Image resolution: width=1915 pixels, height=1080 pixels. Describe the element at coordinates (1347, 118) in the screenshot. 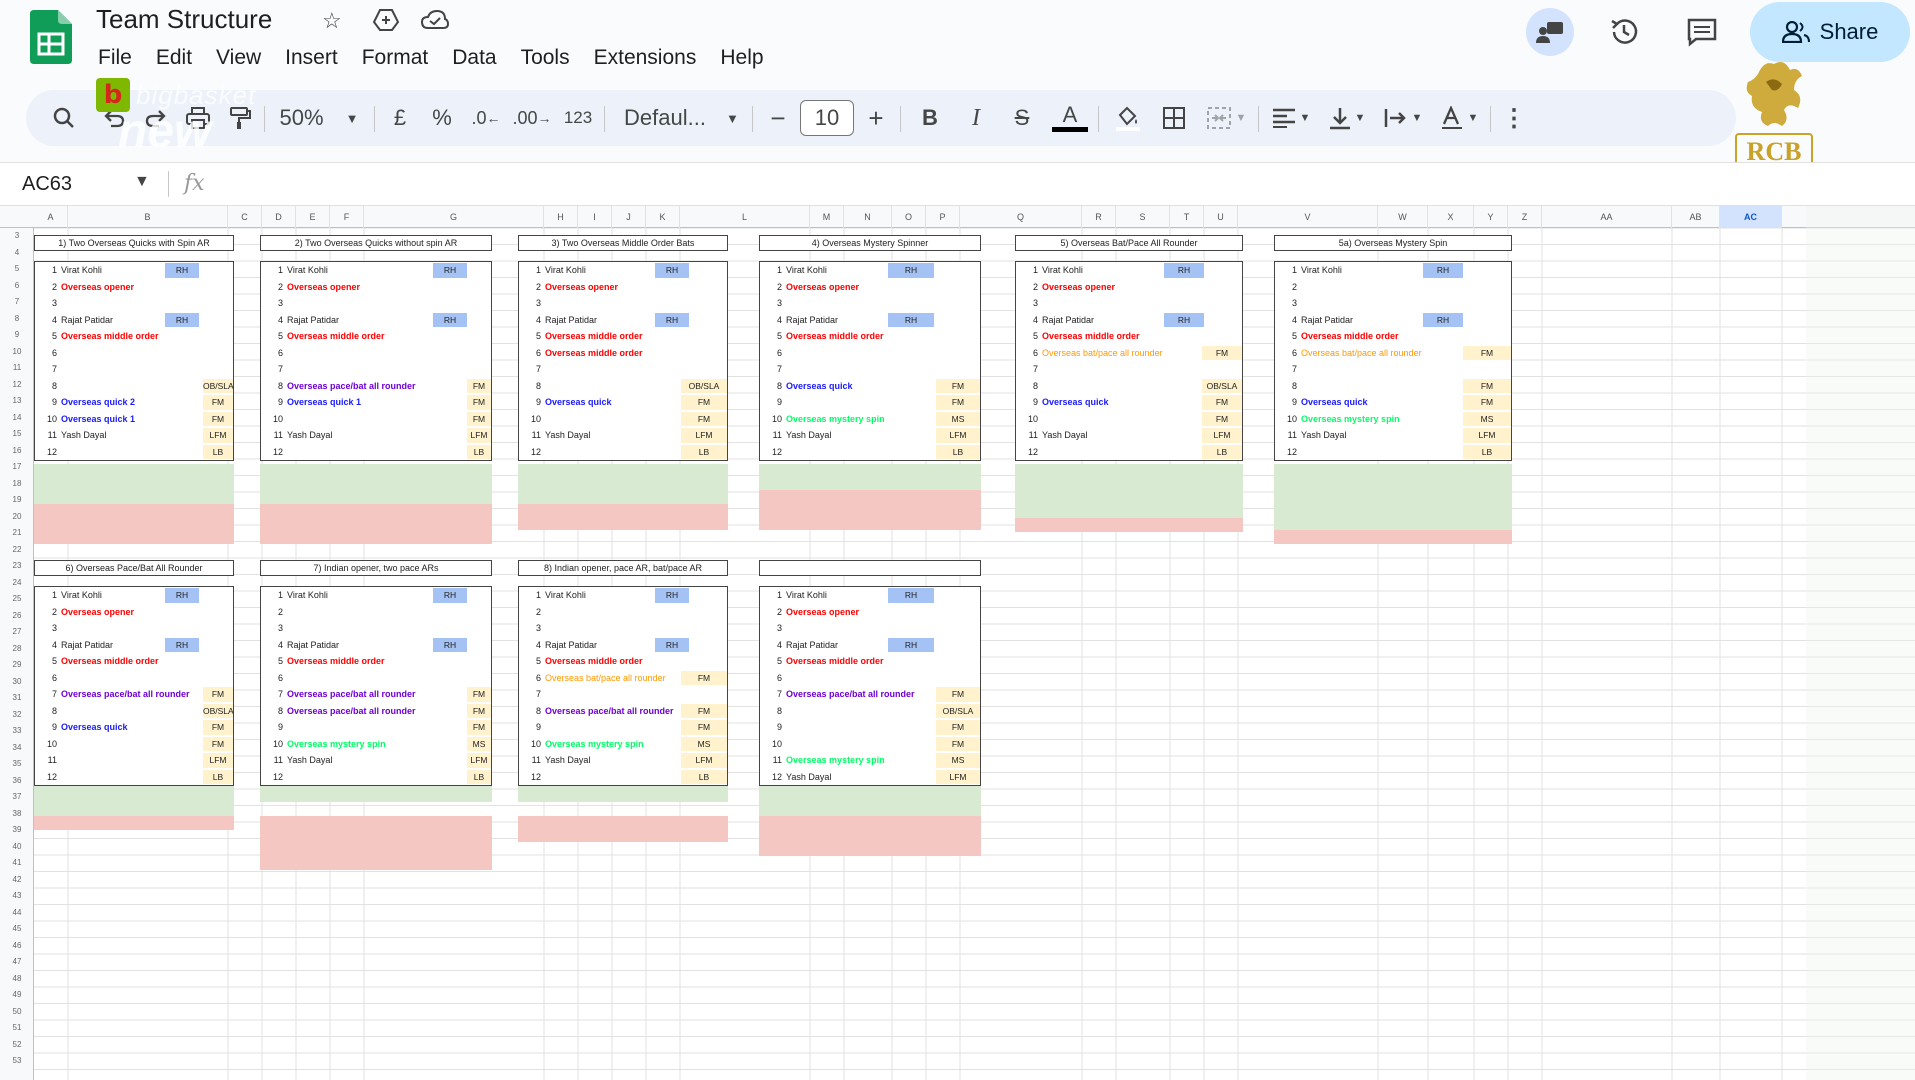

I see `vertical-align-button: ▼` at that location.